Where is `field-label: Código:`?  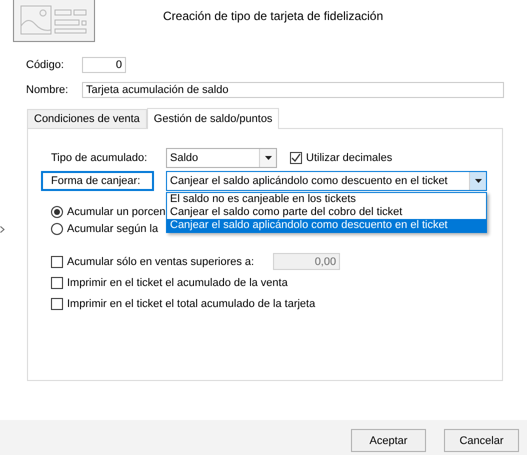
field-label: Código: is located at coordinates (45, 65).